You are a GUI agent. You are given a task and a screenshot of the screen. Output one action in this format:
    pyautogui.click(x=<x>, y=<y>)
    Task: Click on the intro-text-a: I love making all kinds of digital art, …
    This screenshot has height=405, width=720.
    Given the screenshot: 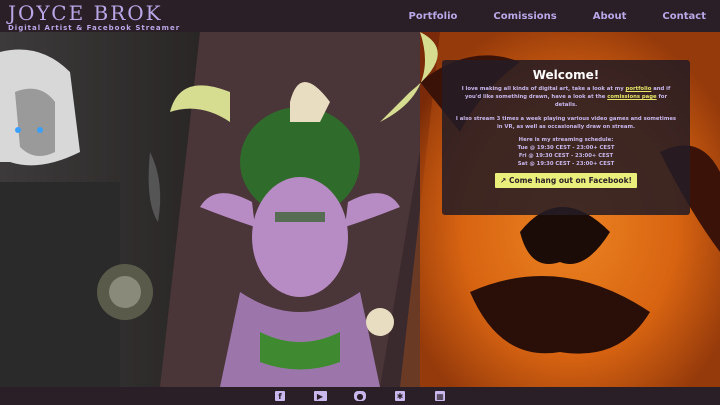 What is the action you would take?
    pyautogui.click(x=543, y=89)
    